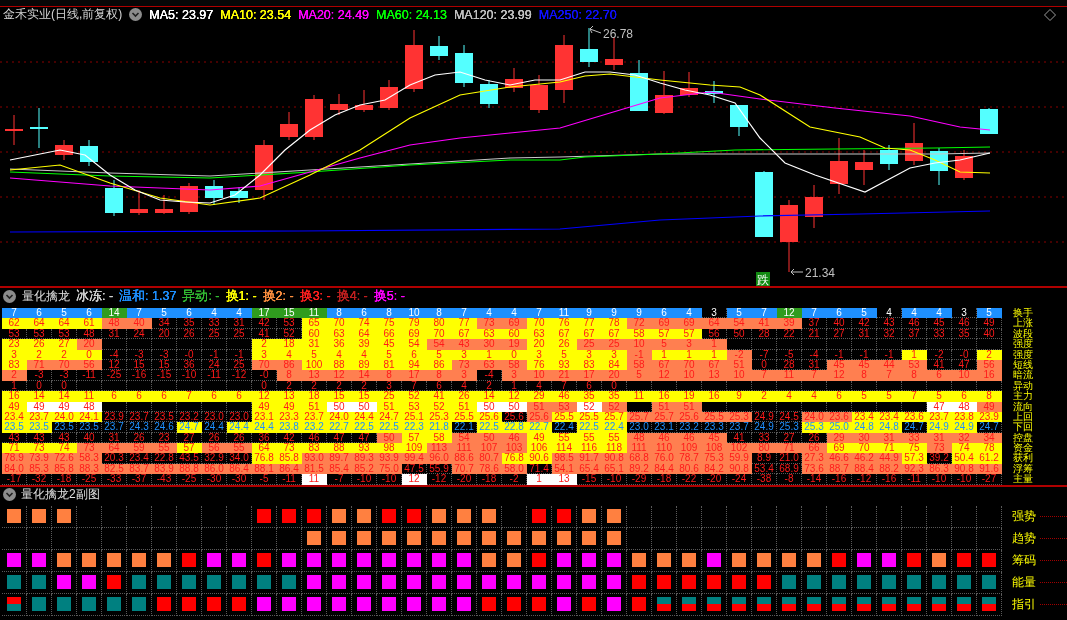 This screenshot has width=1067, height=620. What do you see at coordinates (689, 458) in the screenshot?
I see `heatmap-cell: 78.7` at bounding box center [689, 458].